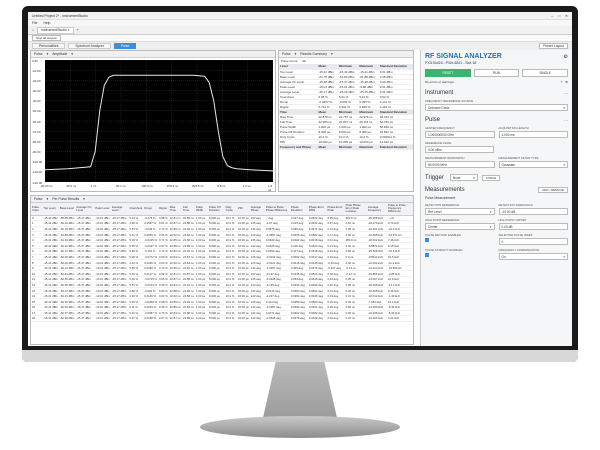  What do you see at coordinates (151, 257) in the screenshot?
I see `table-cell: -0.0772 %` at bounding box center [151, 257].